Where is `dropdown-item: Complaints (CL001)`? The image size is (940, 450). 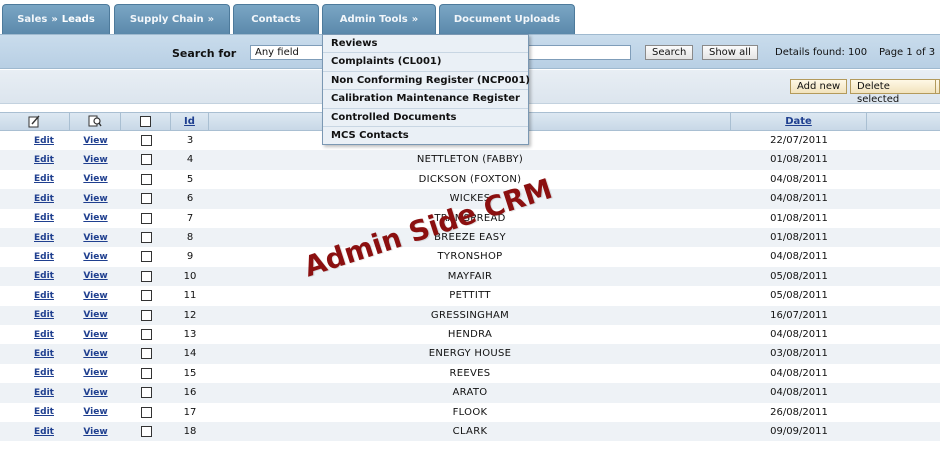 dropdown-item: Complaints (CL001) is located at coordinates (425, 62).